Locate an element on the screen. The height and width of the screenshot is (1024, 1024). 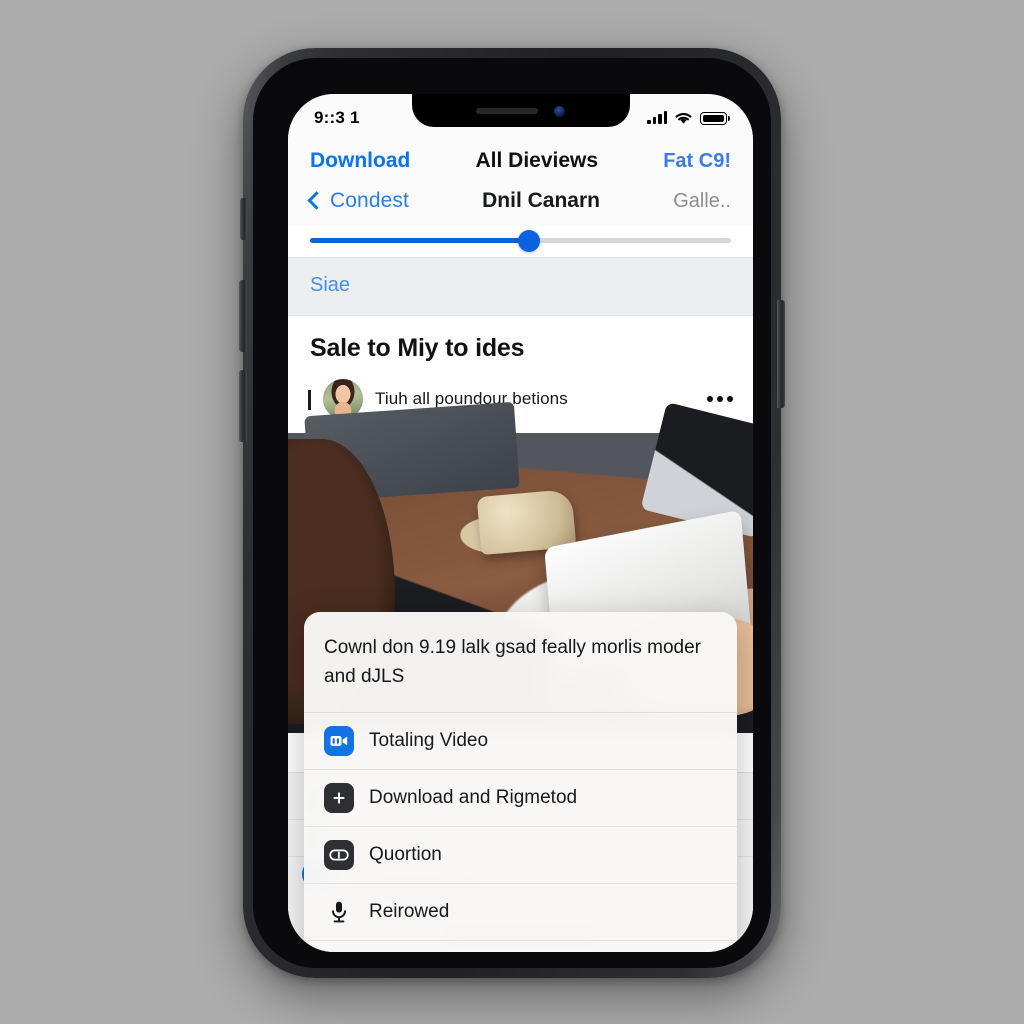
section-header-label: Siae is located at coordinates (520, 285).